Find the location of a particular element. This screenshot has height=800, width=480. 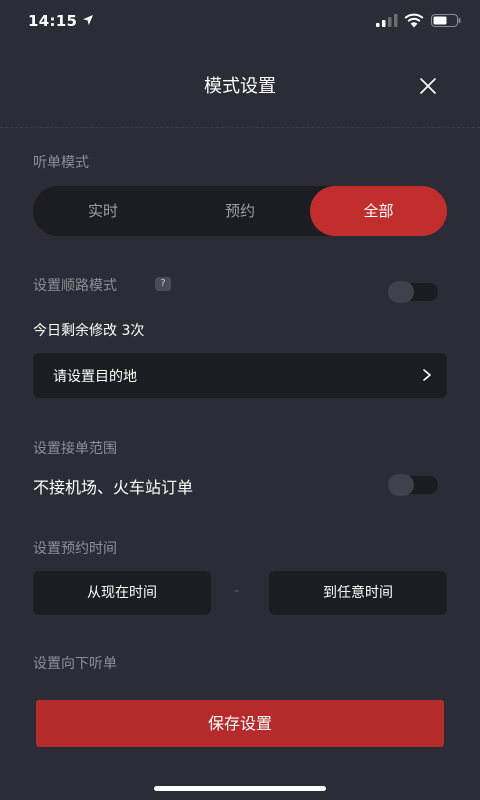

page-title: 模式设置 is located at coordinates (240, 86).